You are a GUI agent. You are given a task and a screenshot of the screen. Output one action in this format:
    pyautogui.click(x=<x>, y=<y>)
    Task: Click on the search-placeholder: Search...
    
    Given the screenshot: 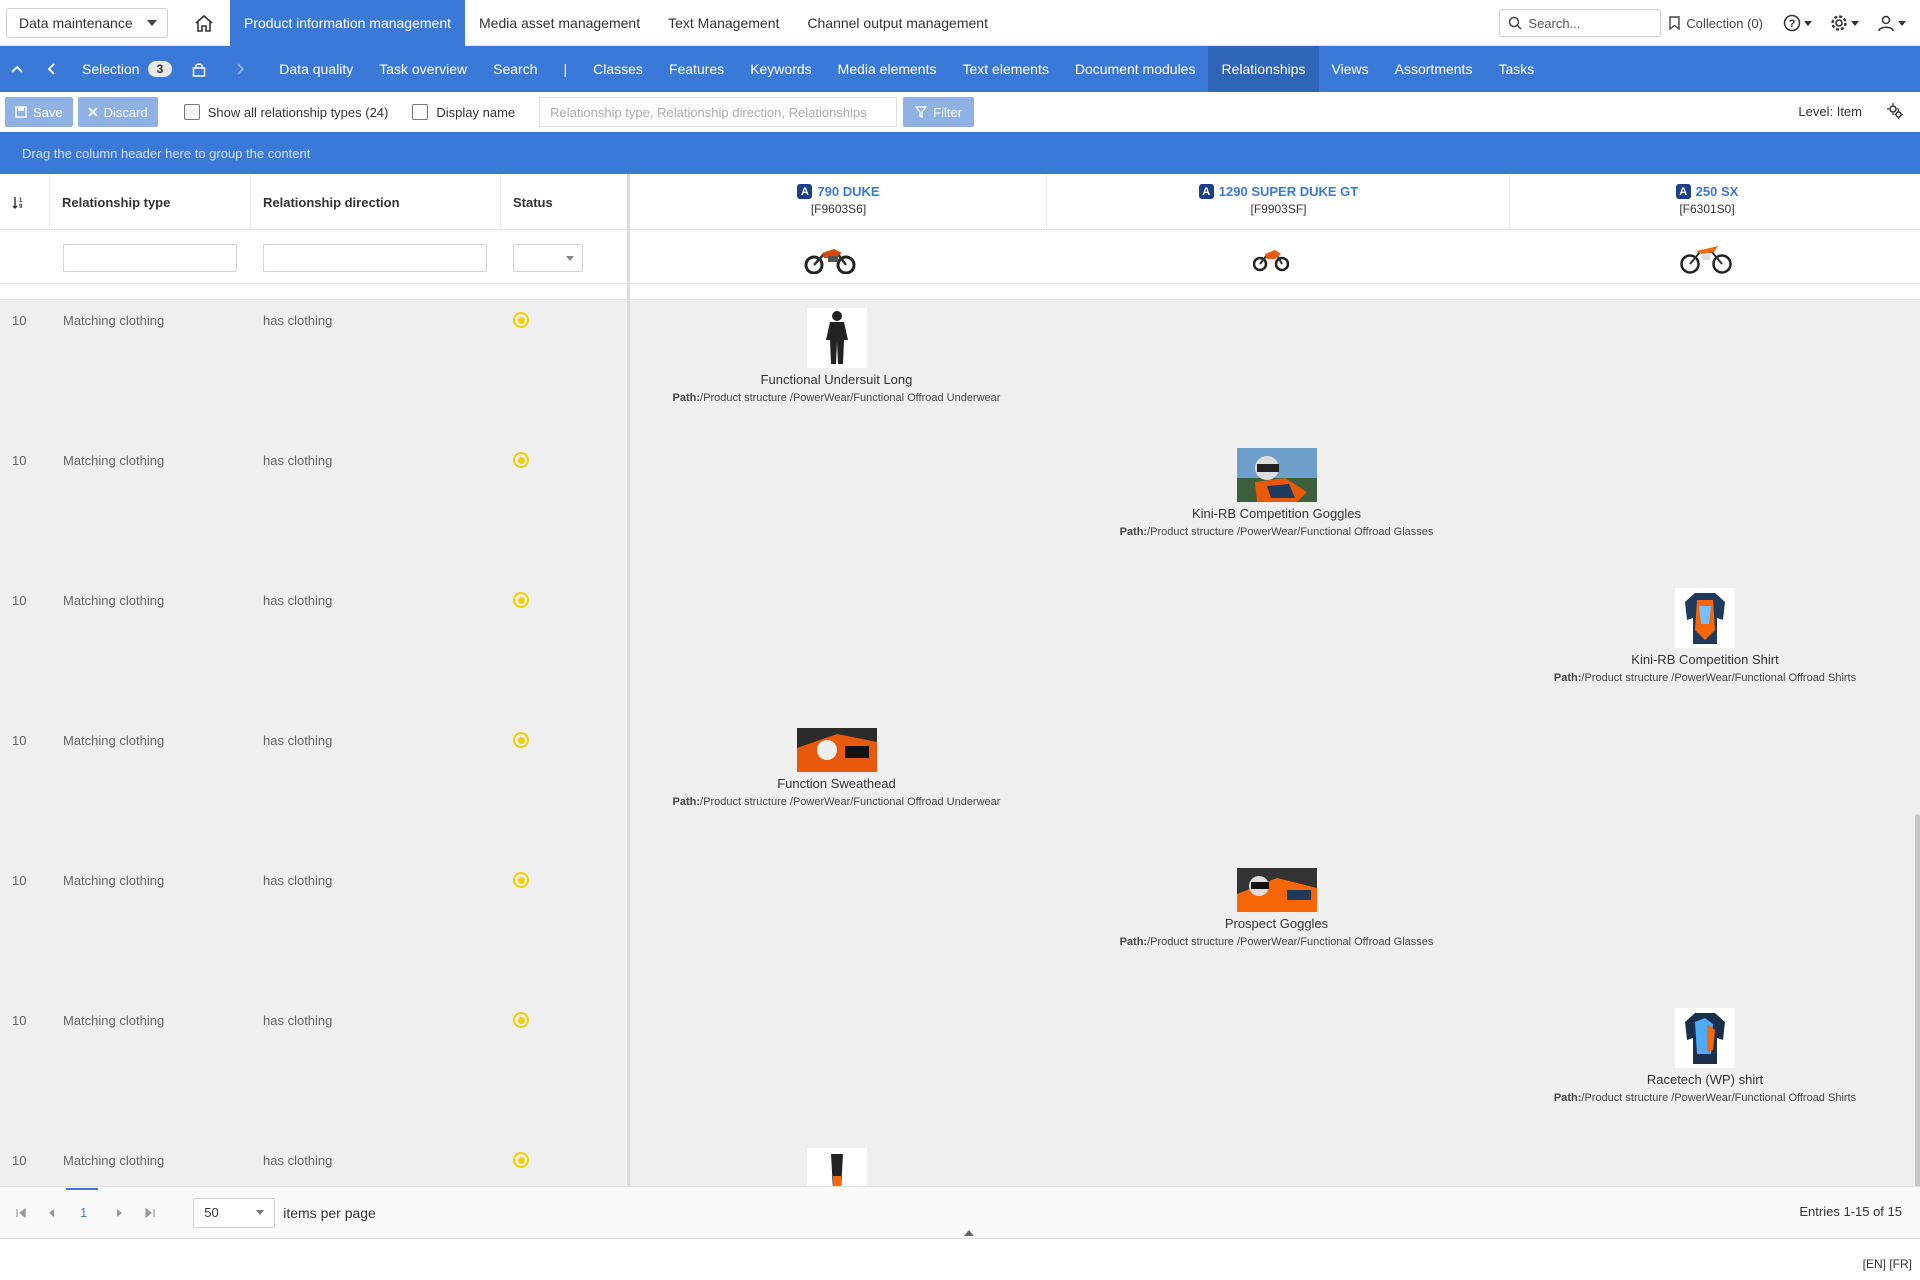 What is the action you would take?
    pyautogui.click(x=1554, y=23)
    